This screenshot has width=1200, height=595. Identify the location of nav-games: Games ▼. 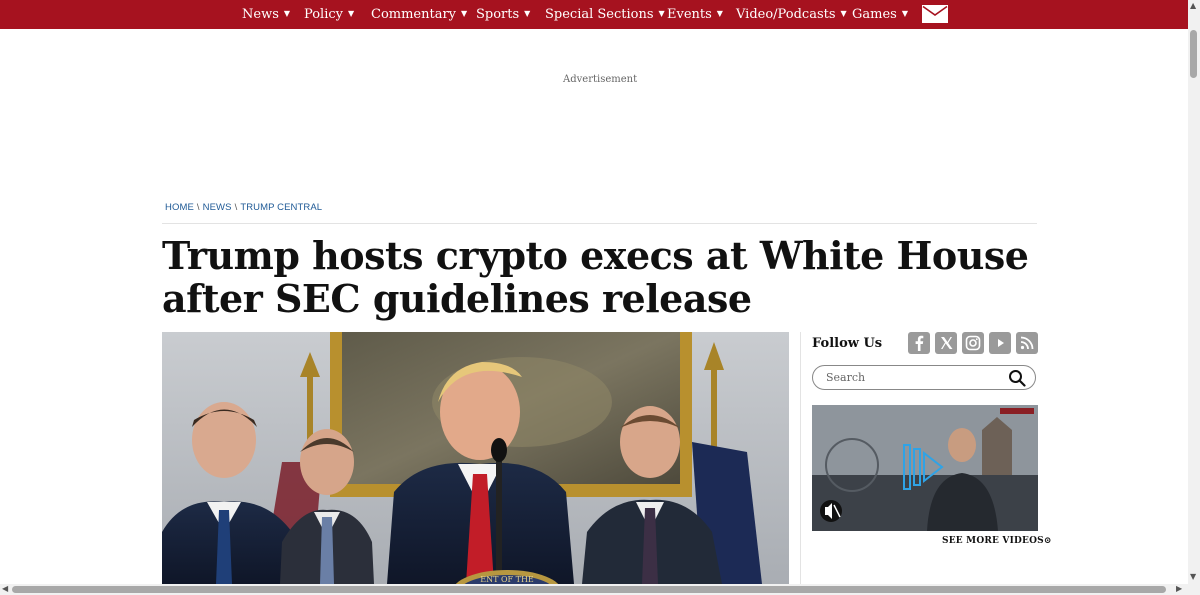
(880, 14).